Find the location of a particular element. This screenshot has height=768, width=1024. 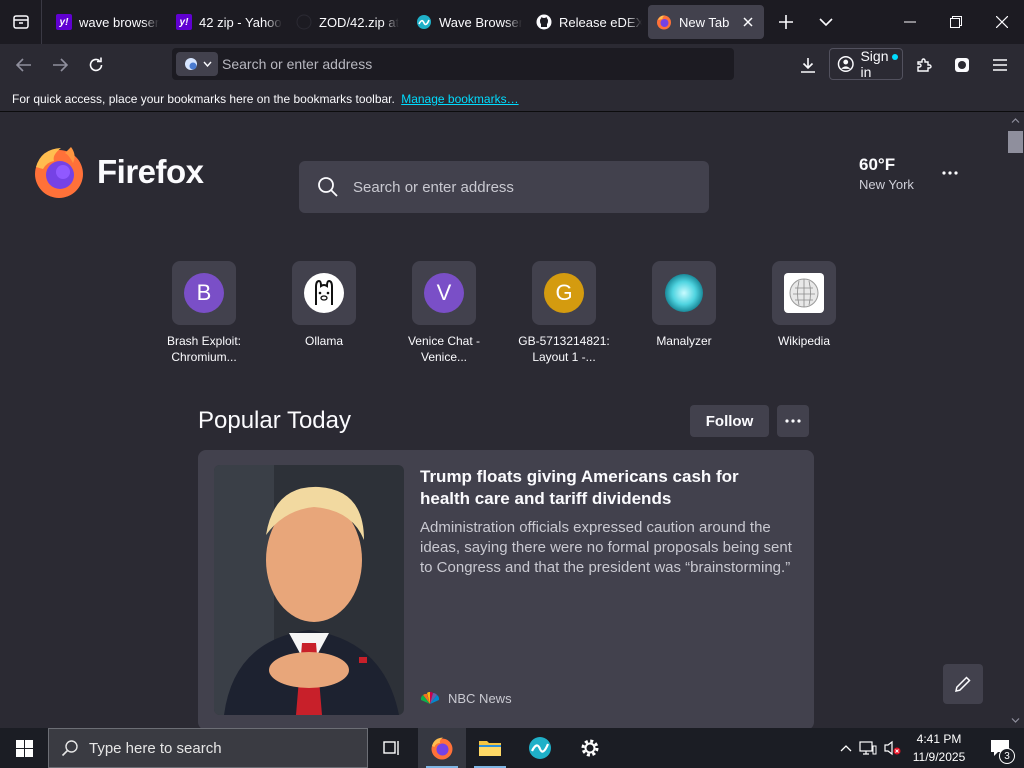

tab-wave-browser: Wave Browser is located at coordinates (465, 22).